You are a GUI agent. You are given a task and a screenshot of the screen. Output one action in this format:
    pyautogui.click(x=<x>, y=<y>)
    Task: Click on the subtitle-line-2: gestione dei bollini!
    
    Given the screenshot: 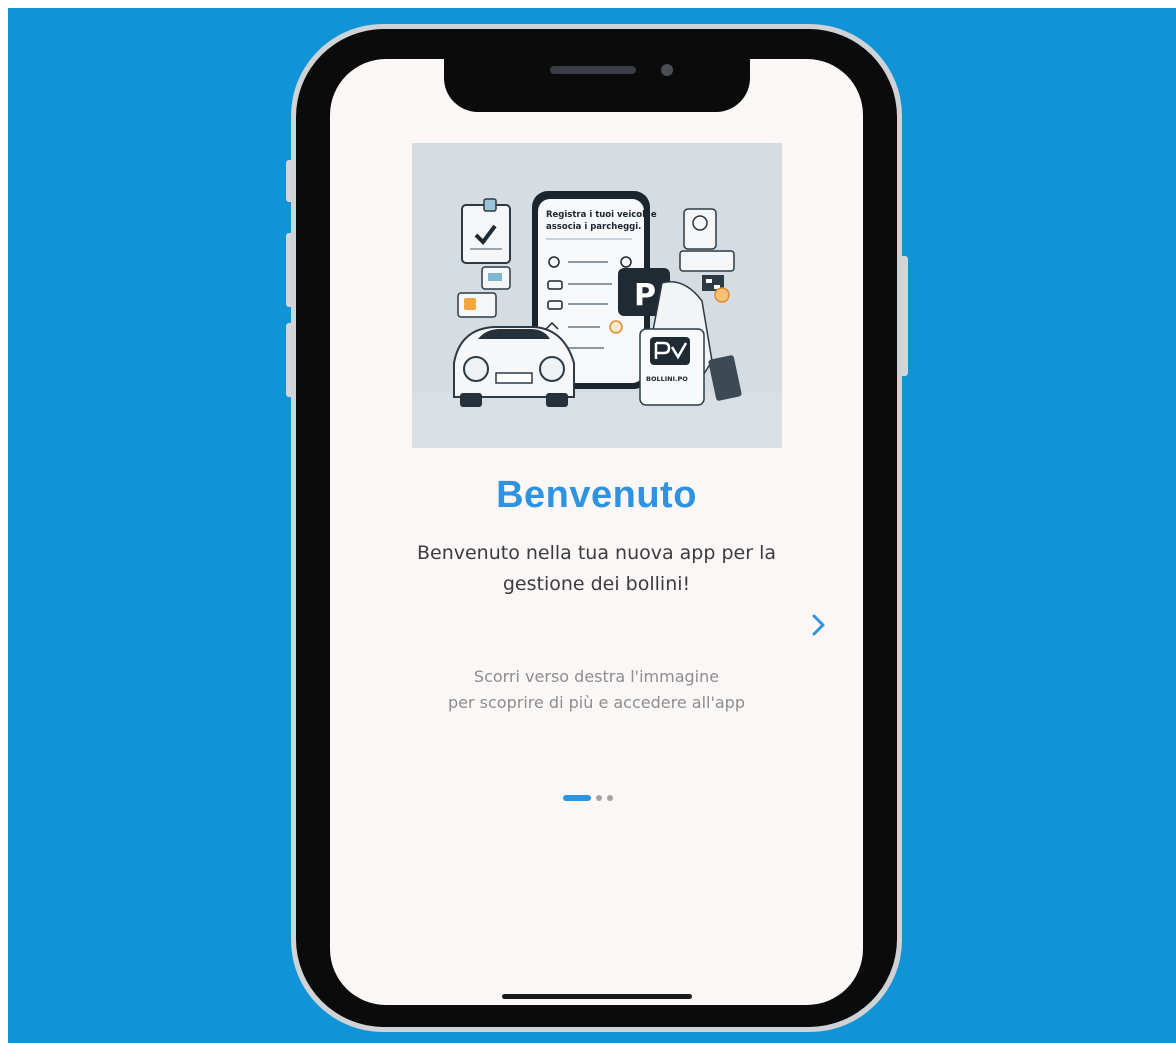 What is the action you would take?
    pyautogui.click(x=596, y=584)
    